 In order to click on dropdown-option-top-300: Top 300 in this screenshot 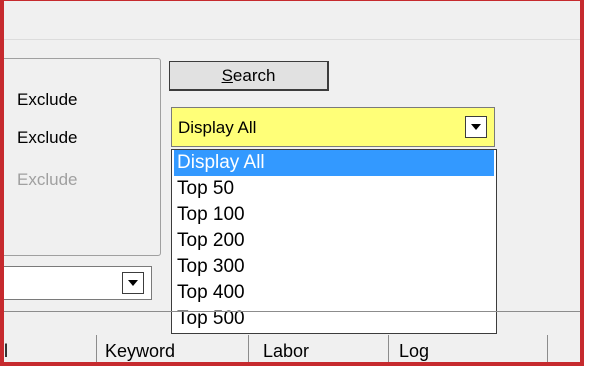, I will do `click(334, 267)`.